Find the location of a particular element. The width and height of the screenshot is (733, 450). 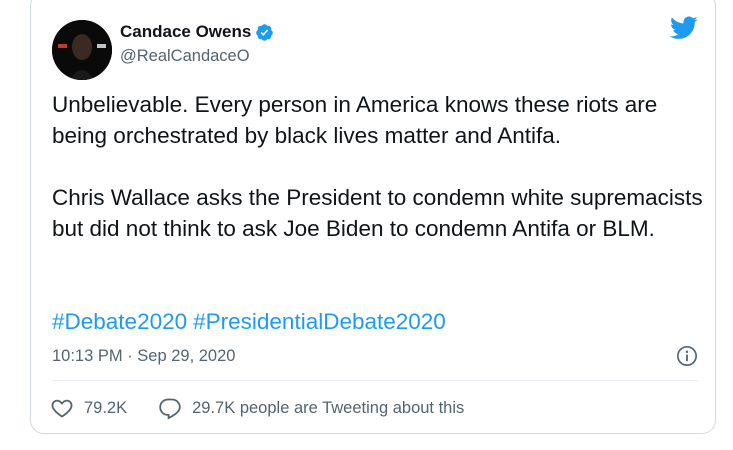

tweeting-about-link: 29.7K people are Tweeting about this is located at coordinates (311, 408).